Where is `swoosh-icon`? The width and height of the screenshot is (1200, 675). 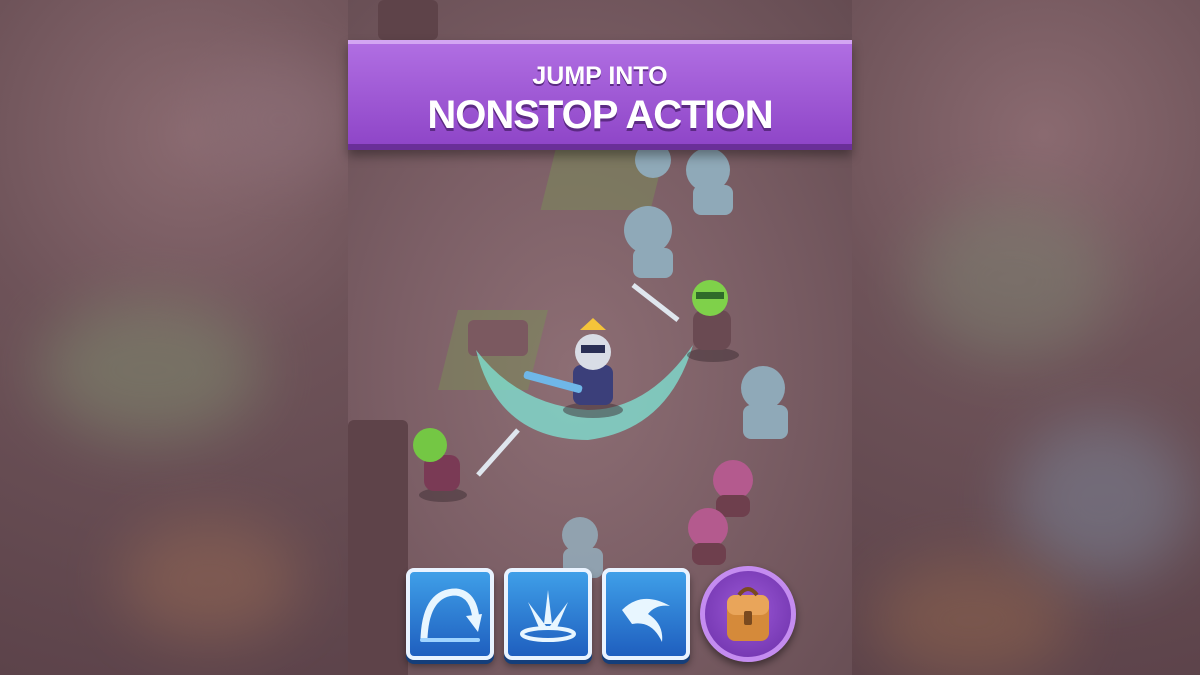 swoosh-icon is located at coordinates (646, 620).